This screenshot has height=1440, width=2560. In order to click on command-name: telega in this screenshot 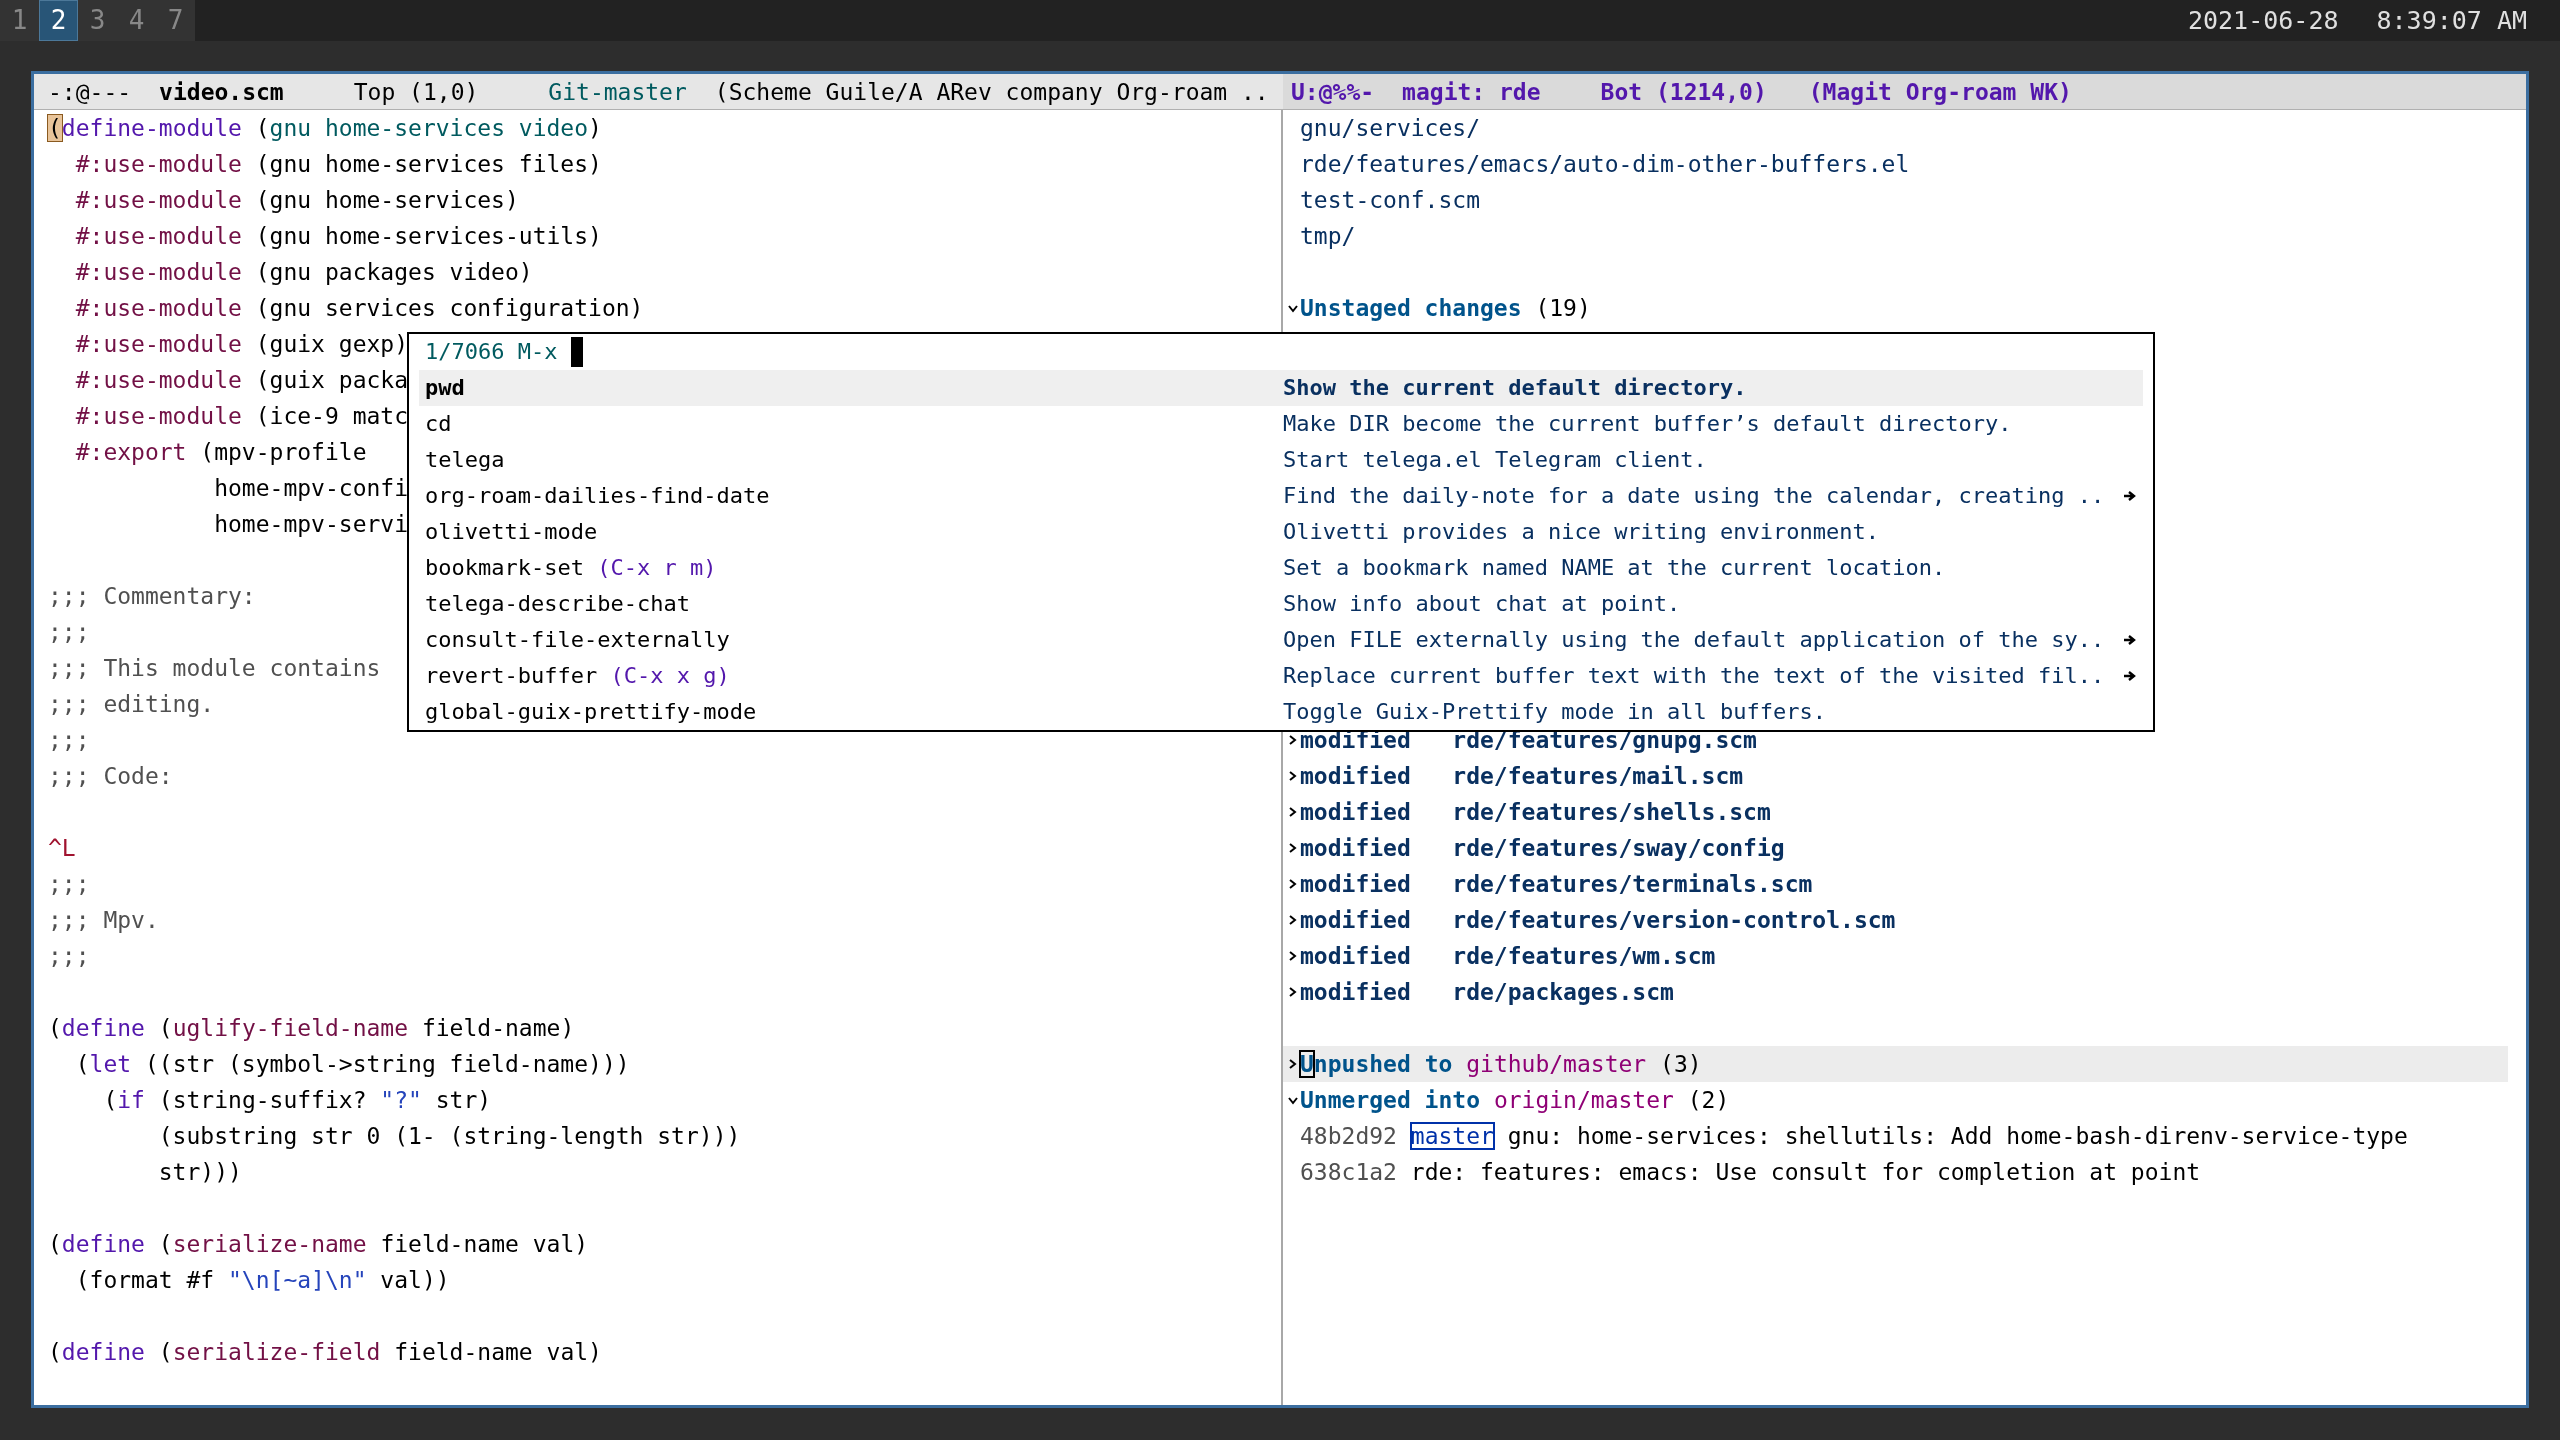, I will do `click(465, 460)`.